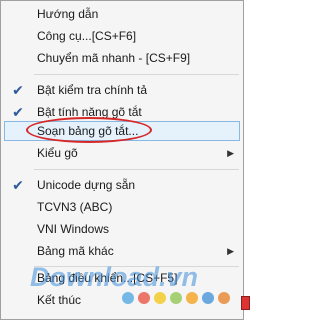 The width and height of the screenshot is (320, 324). I want to click on menu-item-cong-cu: Công cụ...[CS+F6], so click(122, 36).